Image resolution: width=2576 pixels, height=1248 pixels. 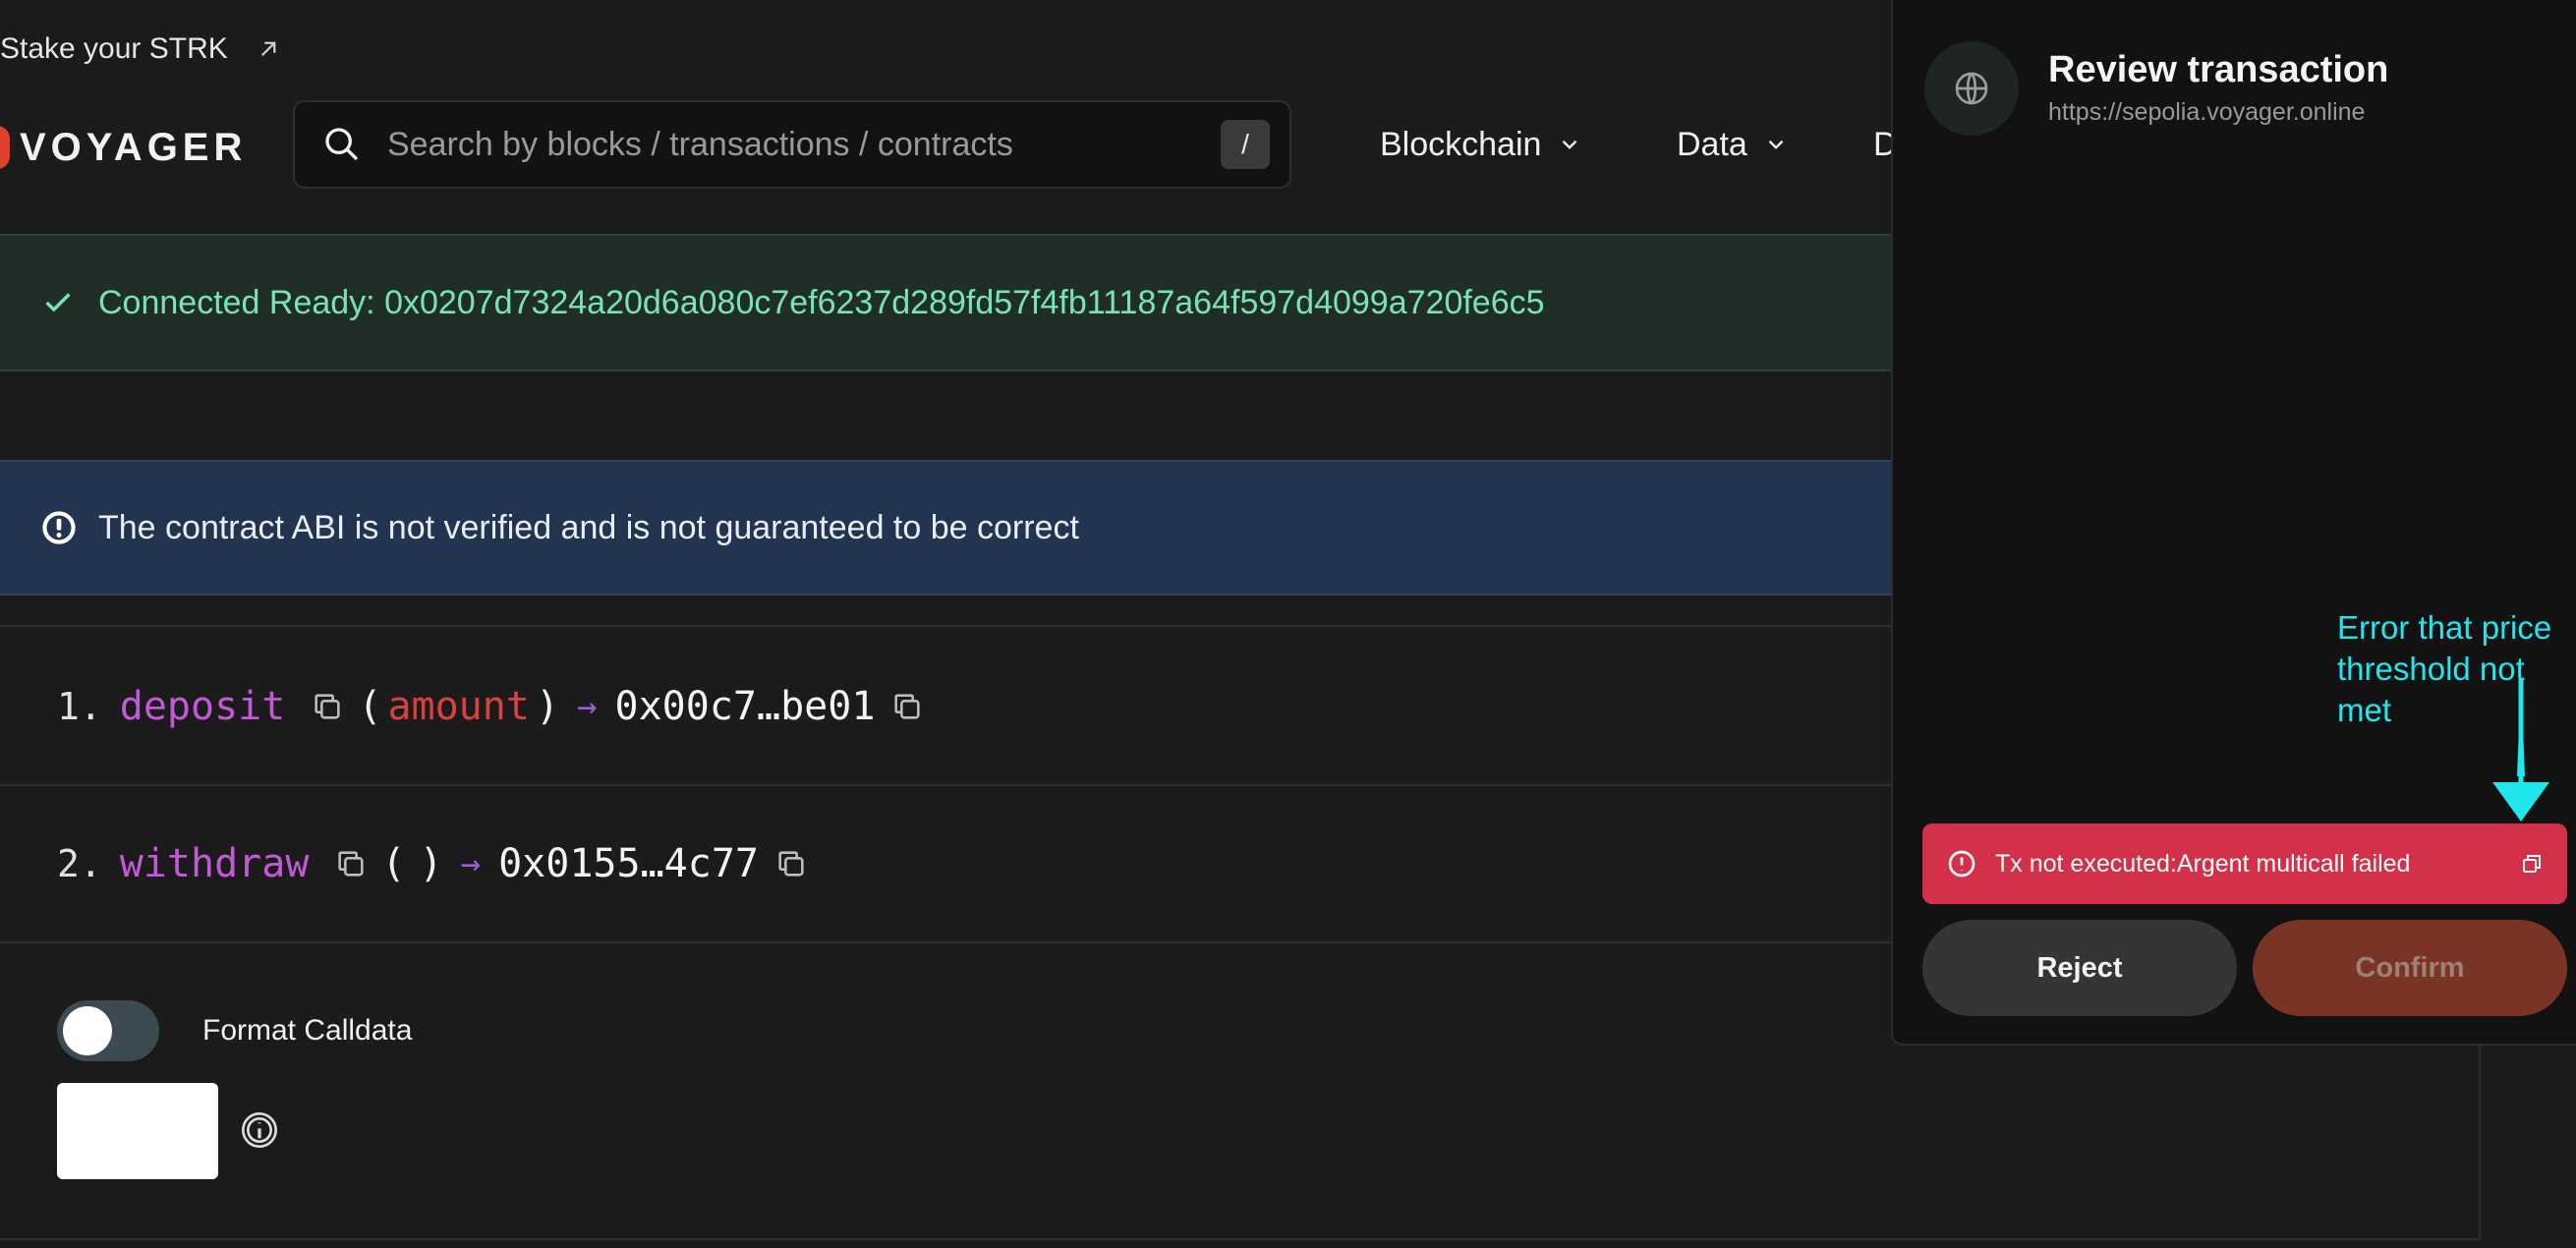 I want to click on alert-circle-icon, so click(x=59, y=527).